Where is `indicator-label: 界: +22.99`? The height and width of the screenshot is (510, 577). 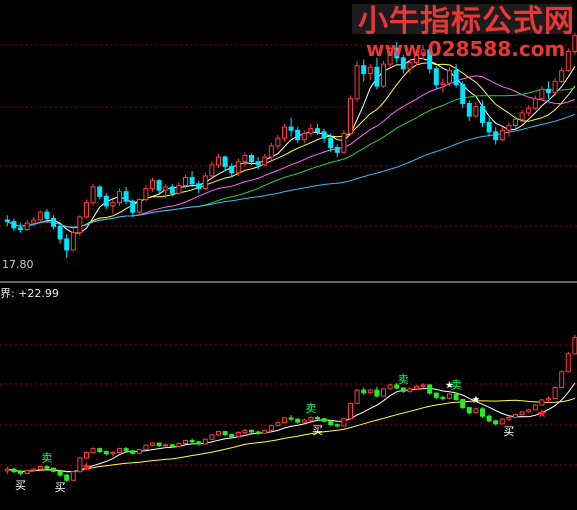
indicator-label: 界: +22.99 is located at coordinates (29, 293).